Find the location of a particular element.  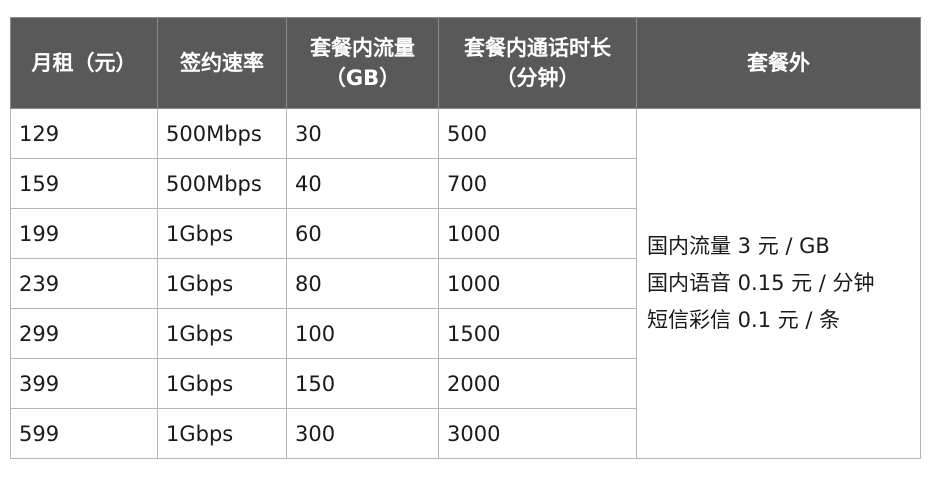

header-overage: 套餐外 is located at coordinates (778, 63).